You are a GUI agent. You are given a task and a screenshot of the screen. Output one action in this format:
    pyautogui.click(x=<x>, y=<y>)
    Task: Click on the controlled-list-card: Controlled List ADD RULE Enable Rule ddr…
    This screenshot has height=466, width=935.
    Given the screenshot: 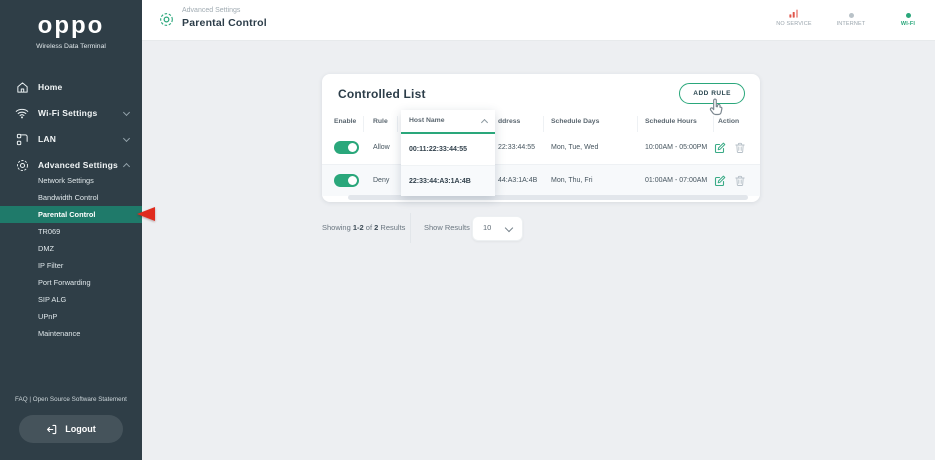 What is the action you would take?
    pyautogui.click(x=541, y=138)
    